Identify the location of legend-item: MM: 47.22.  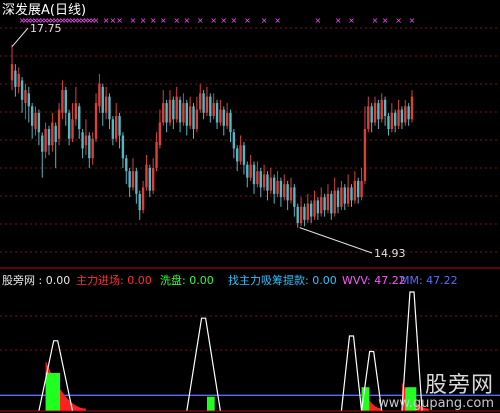
(429, 280).